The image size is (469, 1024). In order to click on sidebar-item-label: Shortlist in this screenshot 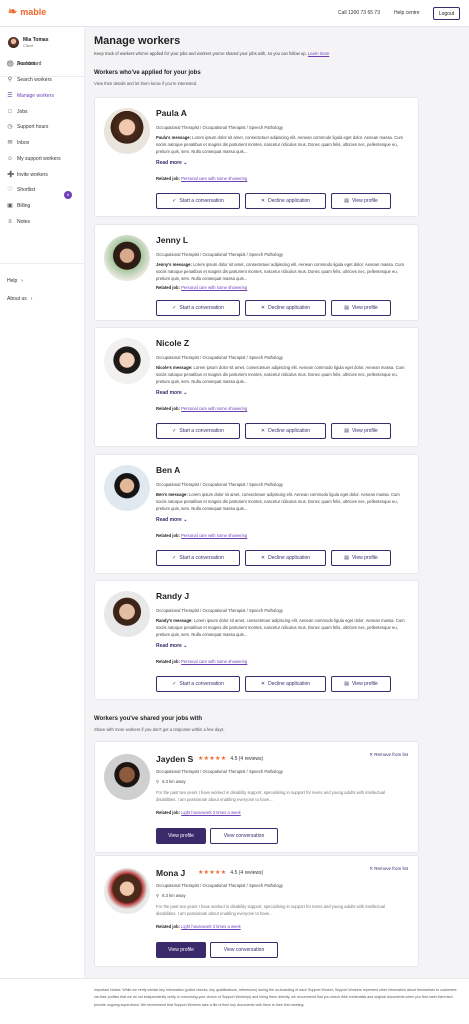, I will do `click(26, 190)`.